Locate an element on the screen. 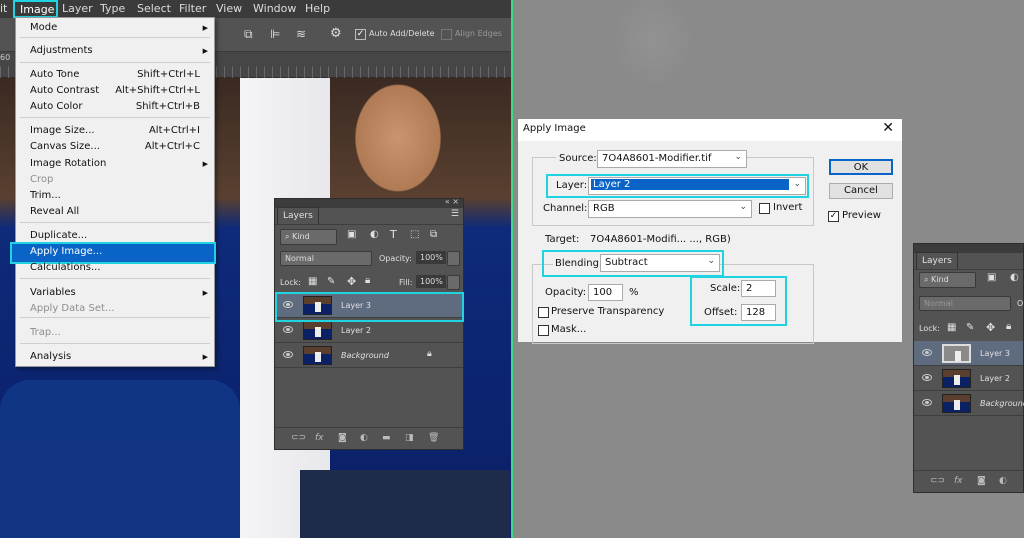  cancel-button: Cancel is located at coordinates (861, 191).